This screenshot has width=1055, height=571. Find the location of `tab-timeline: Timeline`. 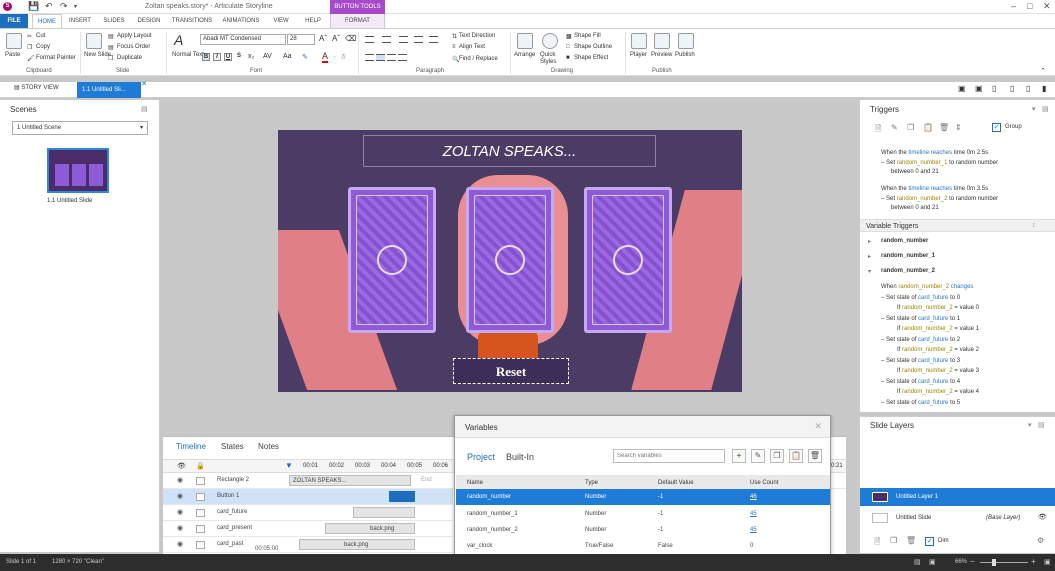

tab-timeline: Timeline is located at coordinates (191, 446).